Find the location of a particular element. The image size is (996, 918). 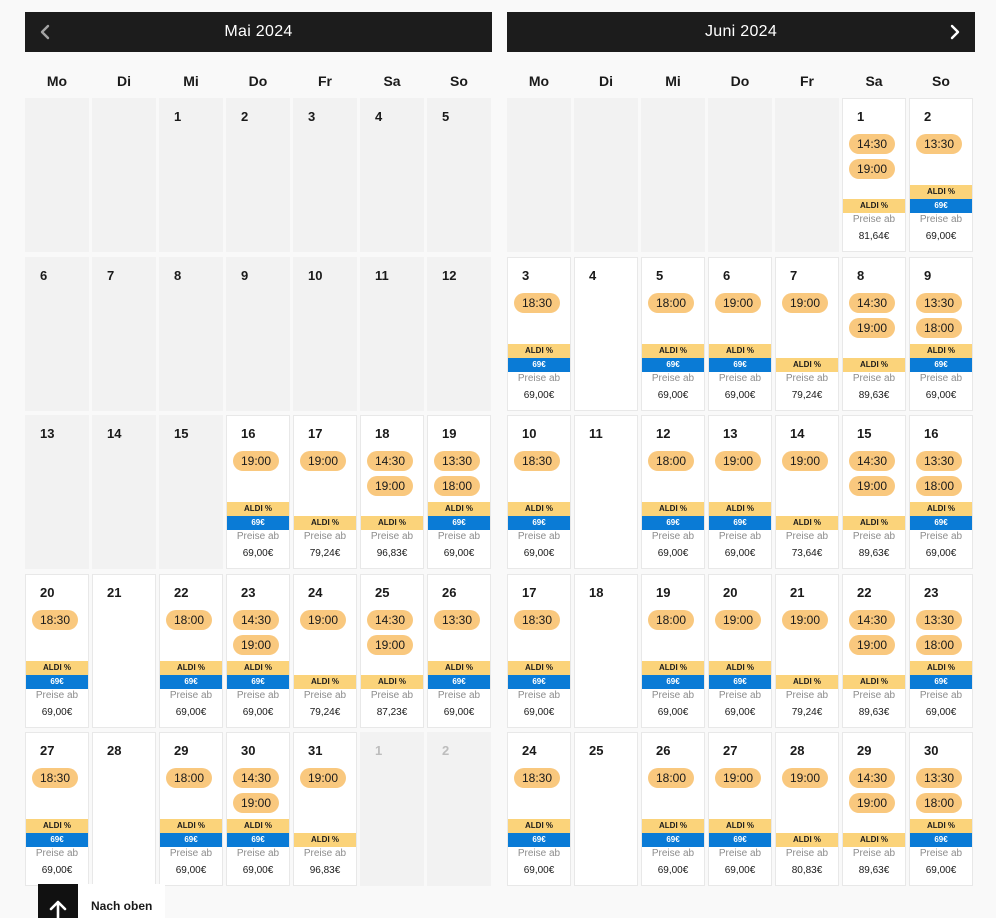

day-cell: 24 18:30 ALDI % 69€ Preise ab 69,00€ is located at coordinates (539, 809).